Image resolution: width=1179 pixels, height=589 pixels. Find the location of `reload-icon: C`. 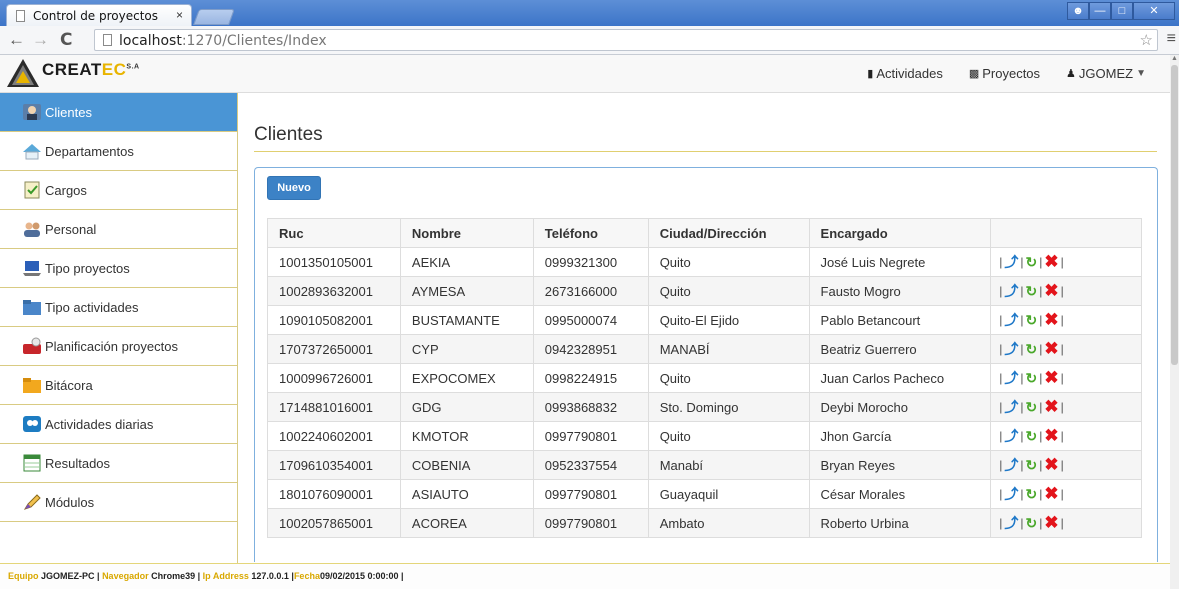

reload-icon: C is located at coordinates (66, 40).